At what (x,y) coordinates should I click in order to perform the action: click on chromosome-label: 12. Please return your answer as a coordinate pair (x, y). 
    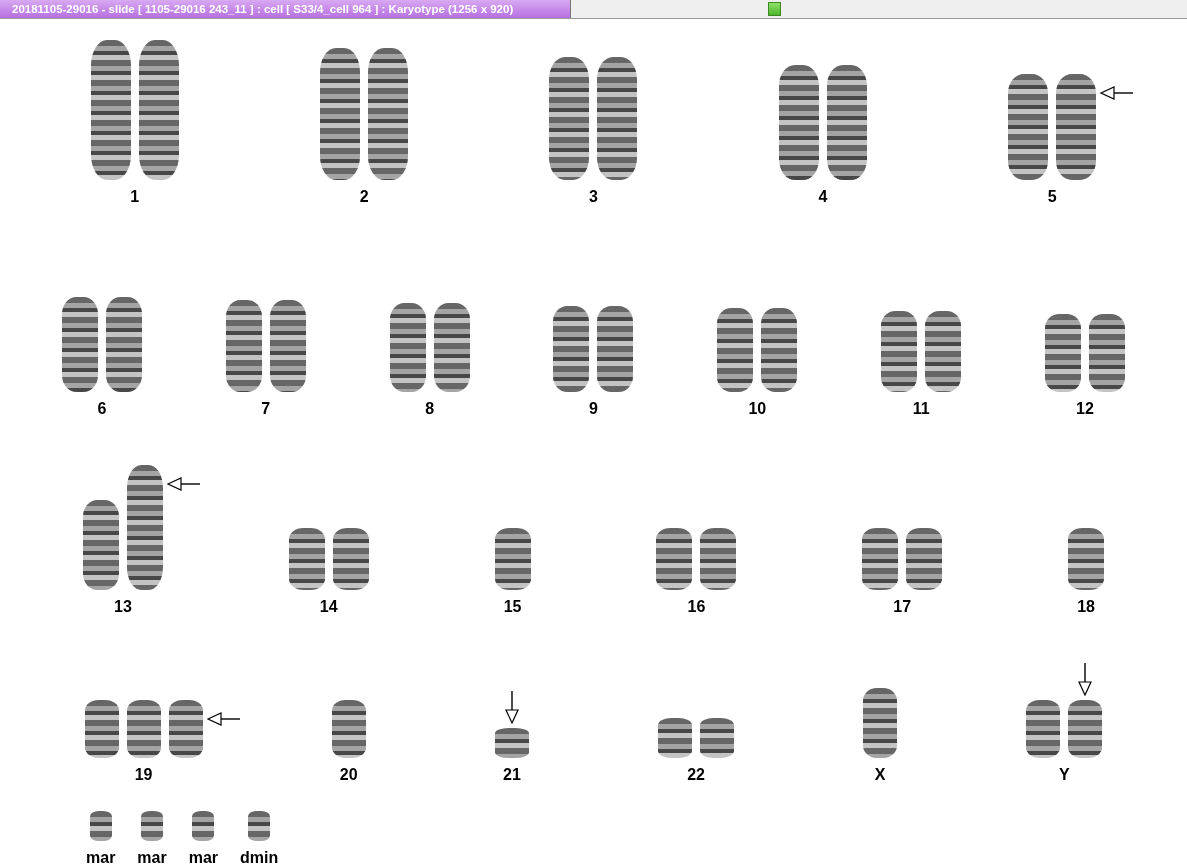
    Looking at the image, I should click on (1085, 409).